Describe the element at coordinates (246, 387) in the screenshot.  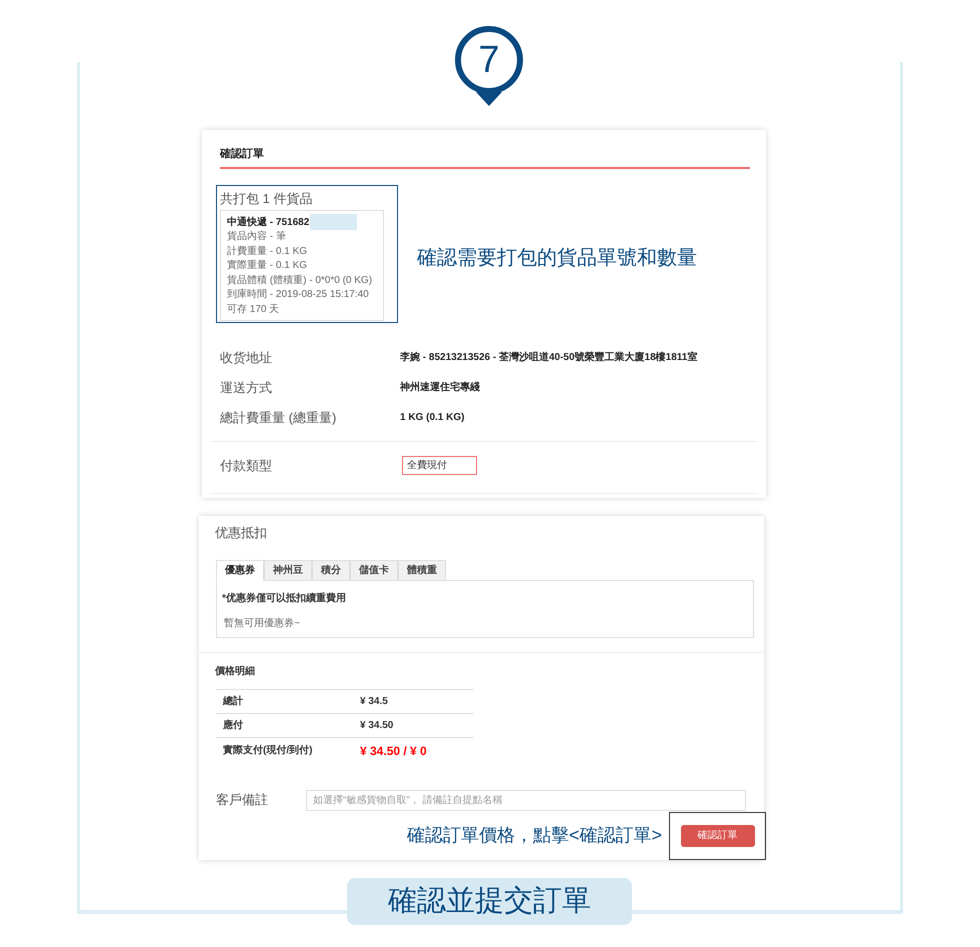
I see `field-label: 運送方式` at that location.